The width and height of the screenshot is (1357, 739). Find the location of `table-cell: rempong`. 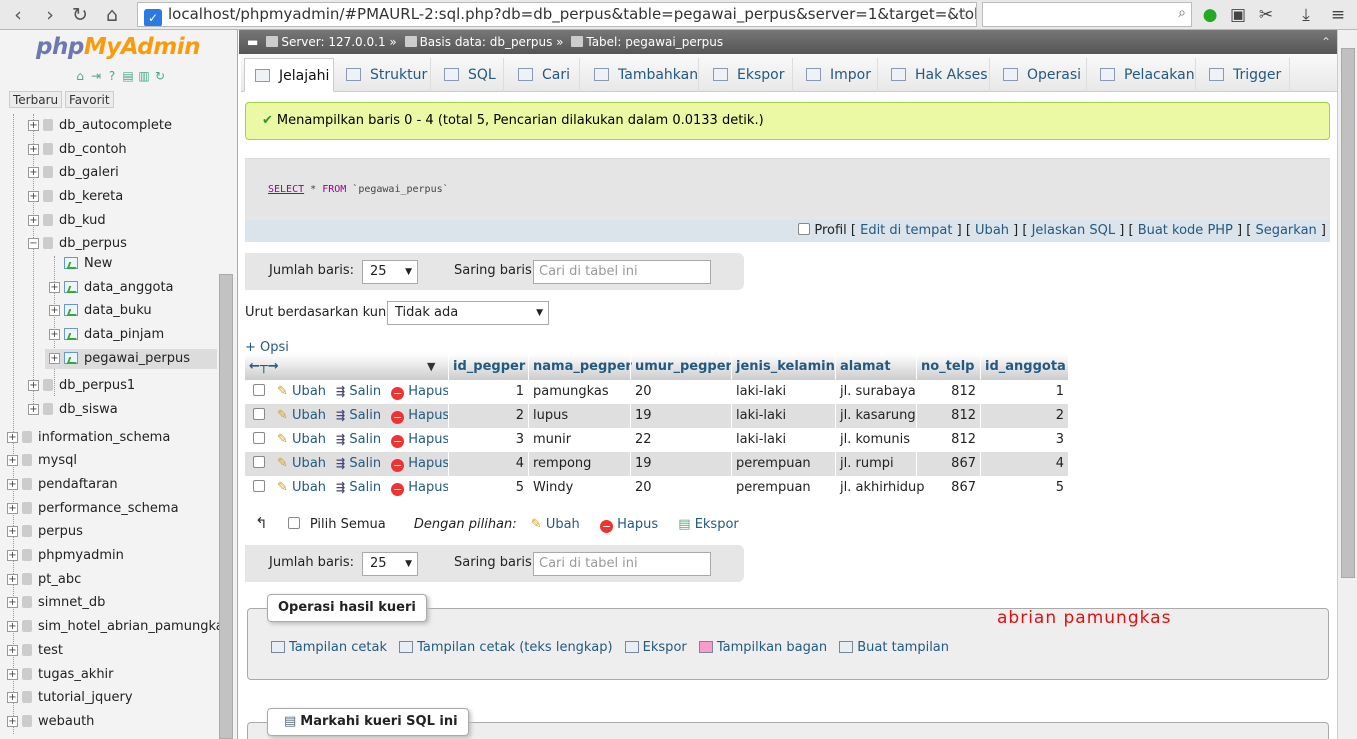

table-cell: rempong is located at coordinates (579, 464).